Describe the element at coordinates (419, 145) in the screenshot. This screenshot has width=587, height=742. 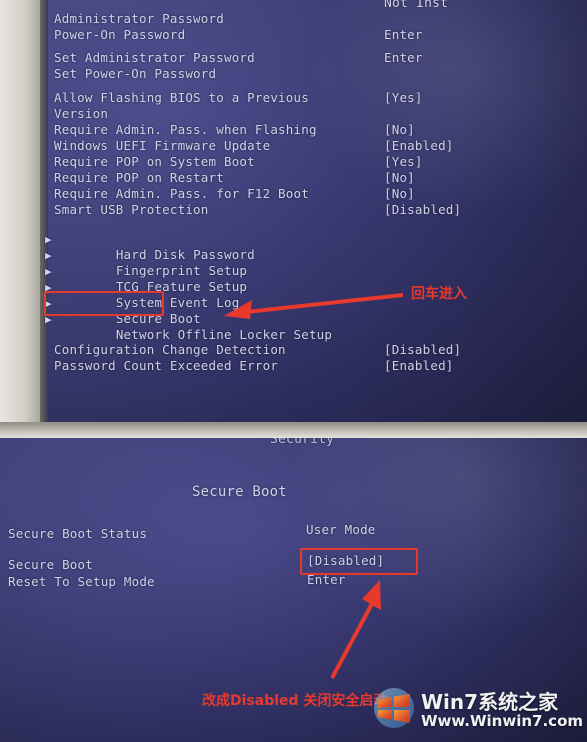
I see `row-value-windows-uefi-firmware-update: [Enabled]` at that location.